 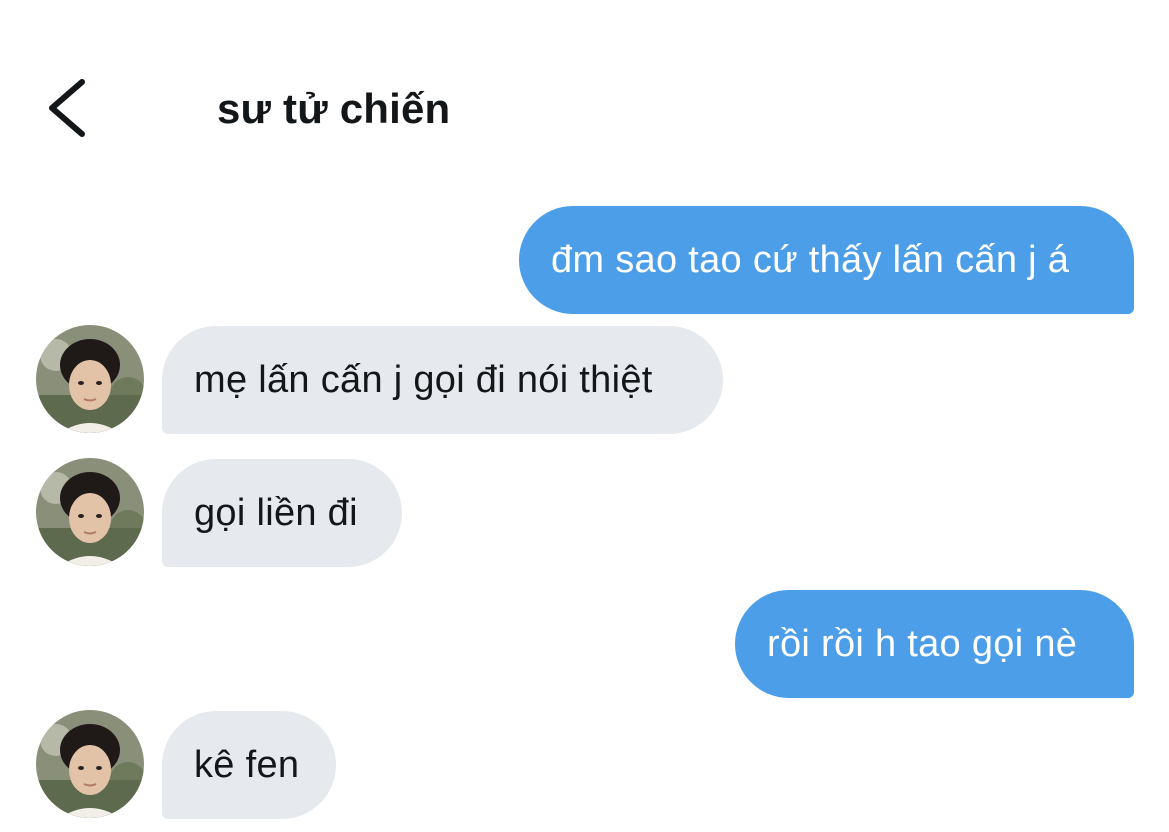 I want to click on back-button, so click(x=68, y=108).